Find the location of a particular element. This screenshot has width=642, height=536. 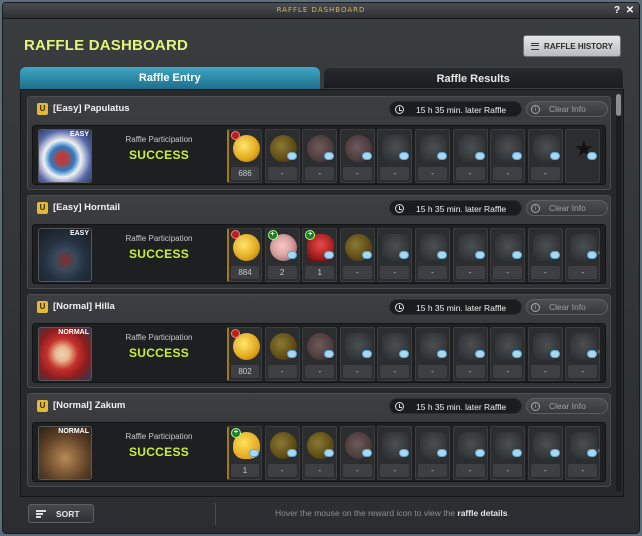

raffle-timer: 15 h 35 min. later Raffle is located at coordinates (455, 208).